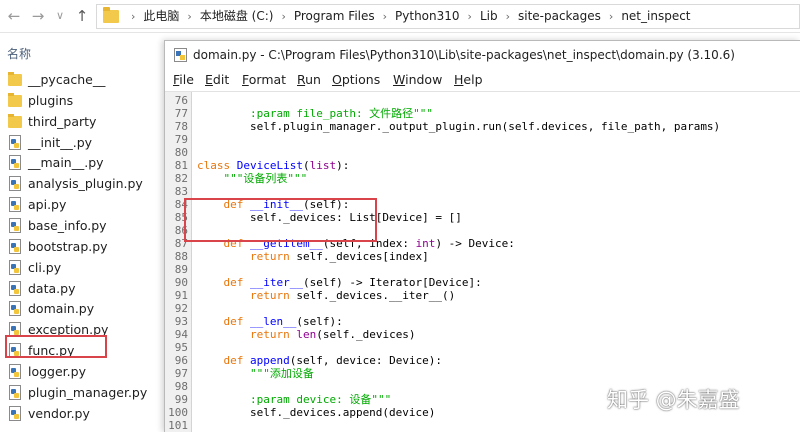  Describe the element at coordinates (489, 16) in the screenshot. I see `breadcrumb-item: Lib` at that location.